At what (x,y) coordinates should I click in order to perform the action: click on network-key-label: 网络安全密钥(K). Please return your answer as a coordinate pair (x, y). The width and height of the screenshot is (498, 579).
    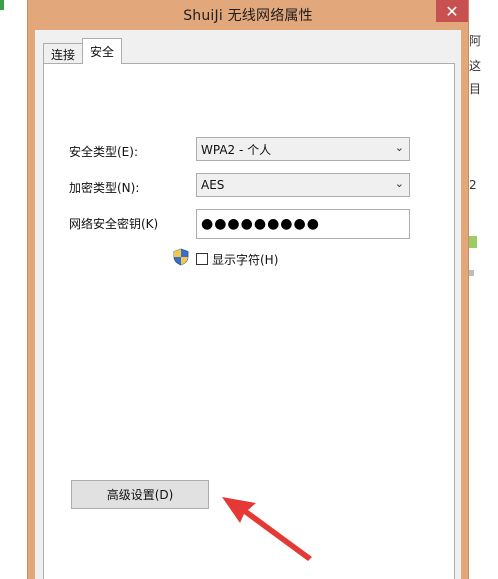
    Looking at the image, I should click on (114, 224).